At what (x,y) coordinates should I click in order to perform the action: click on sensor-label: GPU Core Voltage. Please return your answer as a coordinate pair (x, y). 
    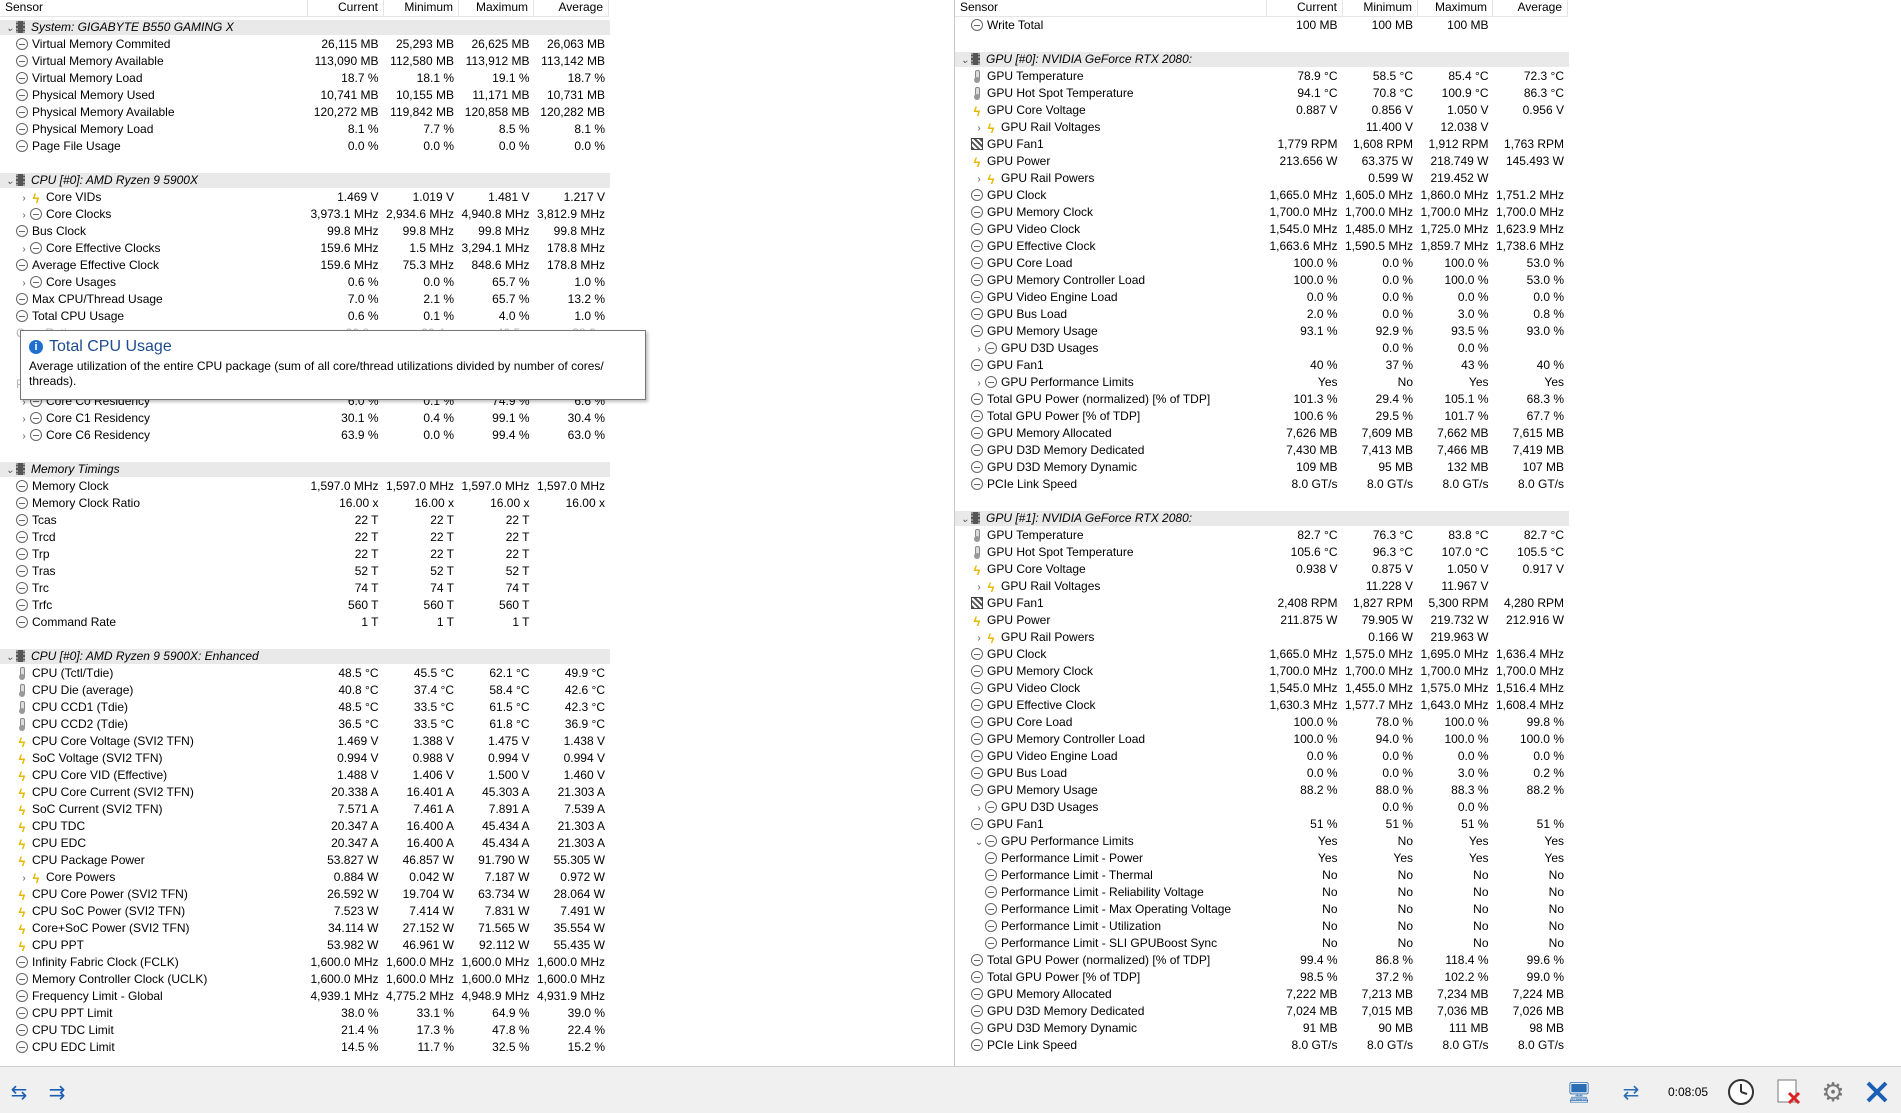
    Looking at the image, I should click on (1036, 569).